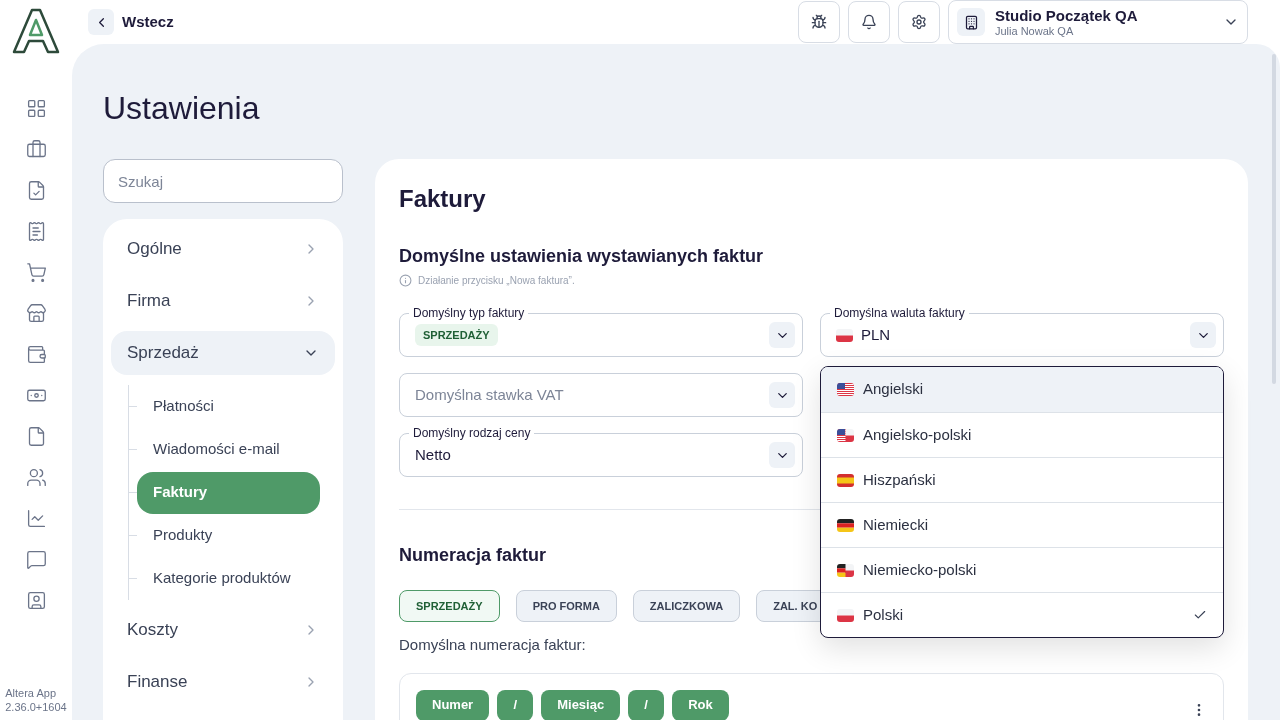 This screenshot has height=720, width=1280. What do you see at coordinates (36, 600) in the screenshot?
I see `contact-icon` at bounding box center [36, 600].